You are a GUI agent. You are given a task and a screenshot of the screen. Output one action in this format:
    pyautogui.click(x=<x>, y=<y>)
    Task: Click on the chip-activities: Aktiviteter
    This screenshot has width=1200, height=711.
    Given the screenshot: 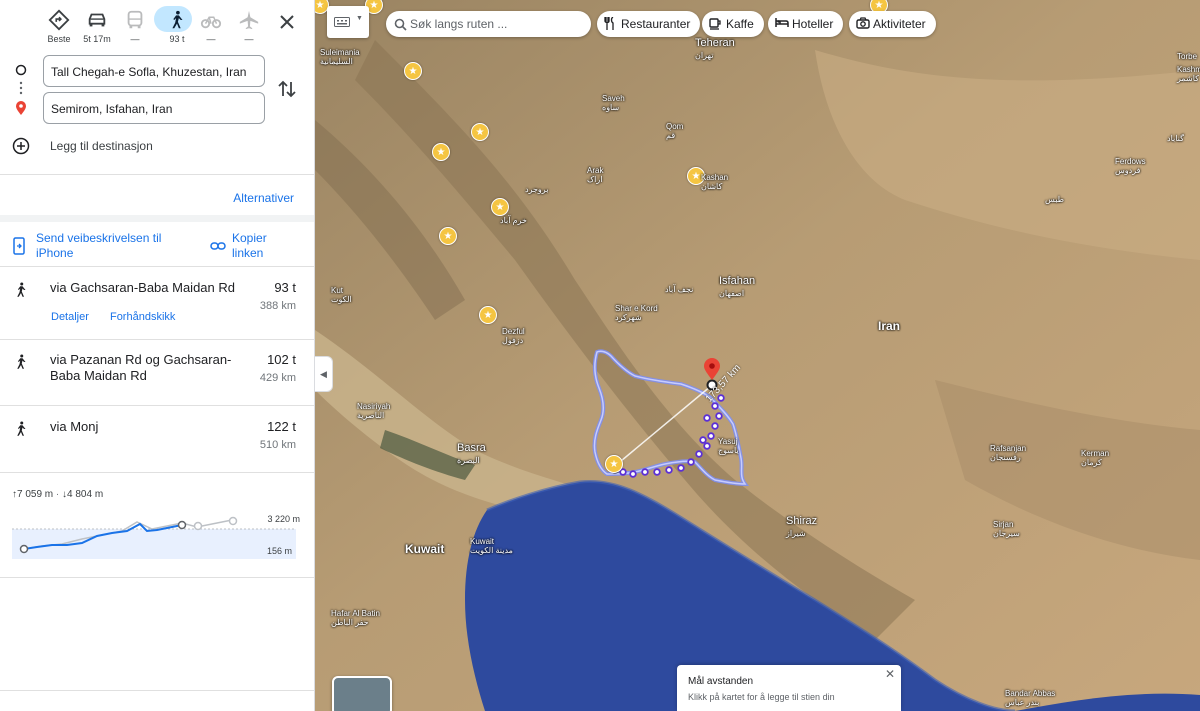 What is the action you would take?
    pyautogui.click(x=892, y=24)
    